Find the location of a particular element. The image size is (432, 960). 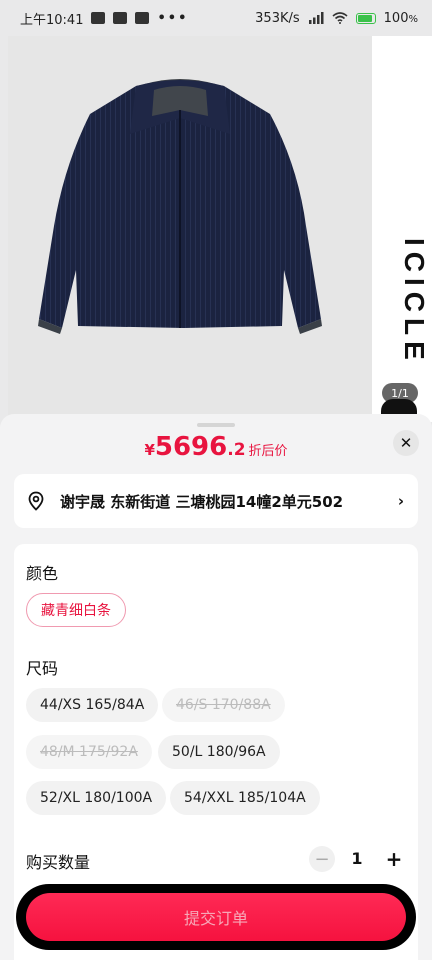

signal-icon is located at coordinates (316, 18).